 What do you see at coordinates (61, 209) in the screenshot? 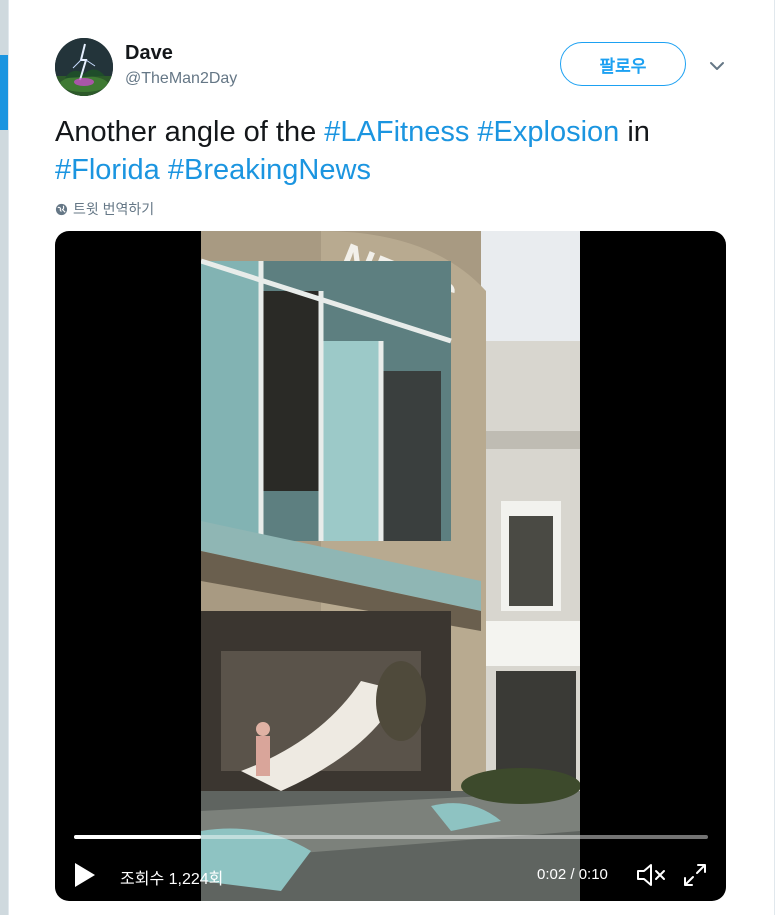
I see `globe-icon` at bounding box center [61, 209].